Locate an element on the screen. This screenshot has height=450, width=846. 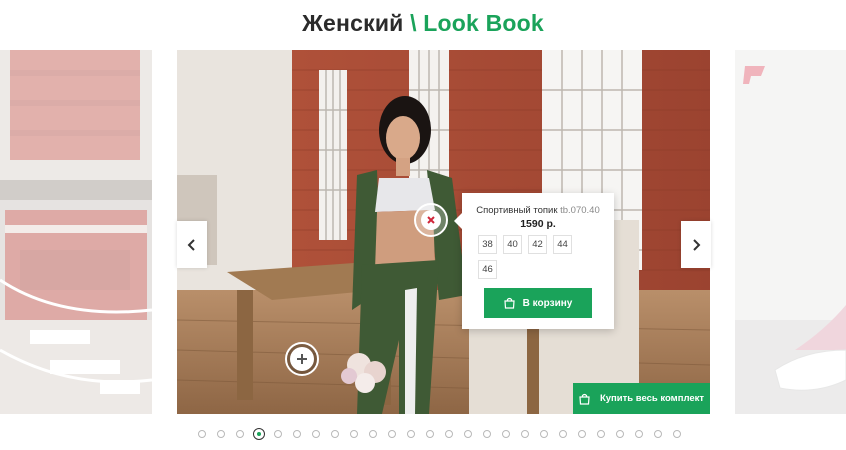
product-sku: tb.070.40 is located at coordinates (580, 210).